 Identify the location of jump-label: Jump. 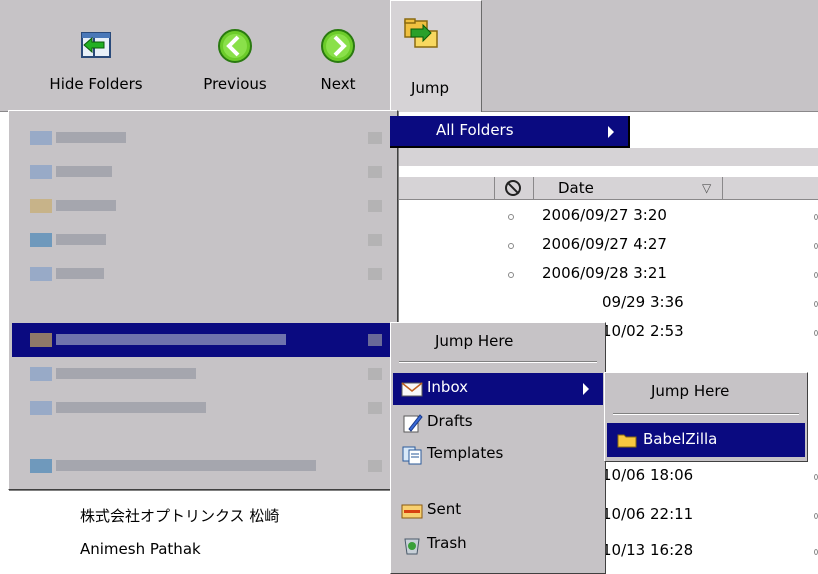
(430, 88).